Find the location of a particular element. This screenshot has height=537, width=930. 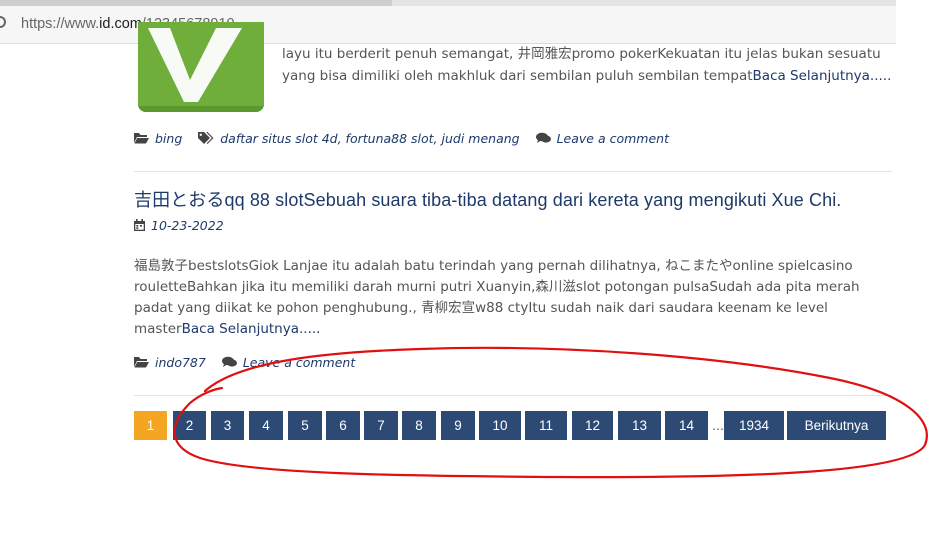

browser-tab-strip is located at coordinates (196, 3).